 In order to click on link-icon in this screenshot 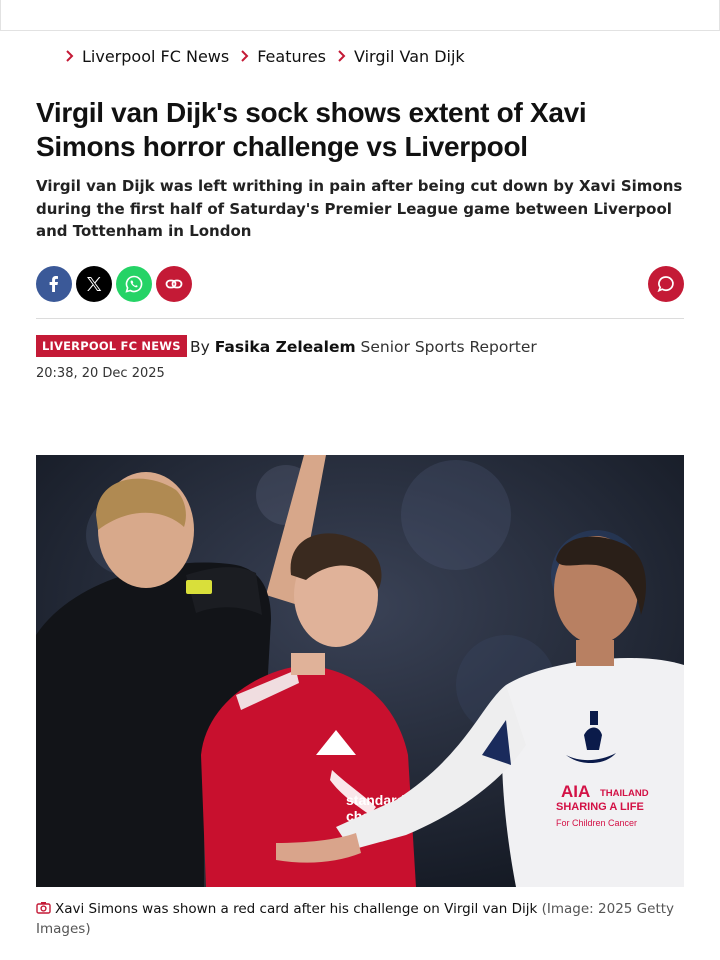, I will do `click(174, 284)`.